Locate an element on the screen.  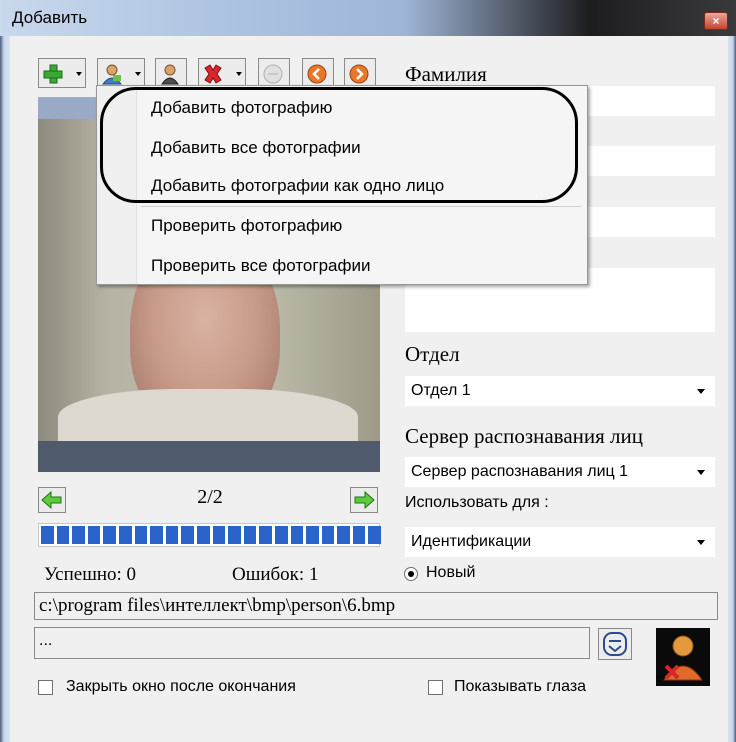
add-person-button is located at coordinates (62, 73).